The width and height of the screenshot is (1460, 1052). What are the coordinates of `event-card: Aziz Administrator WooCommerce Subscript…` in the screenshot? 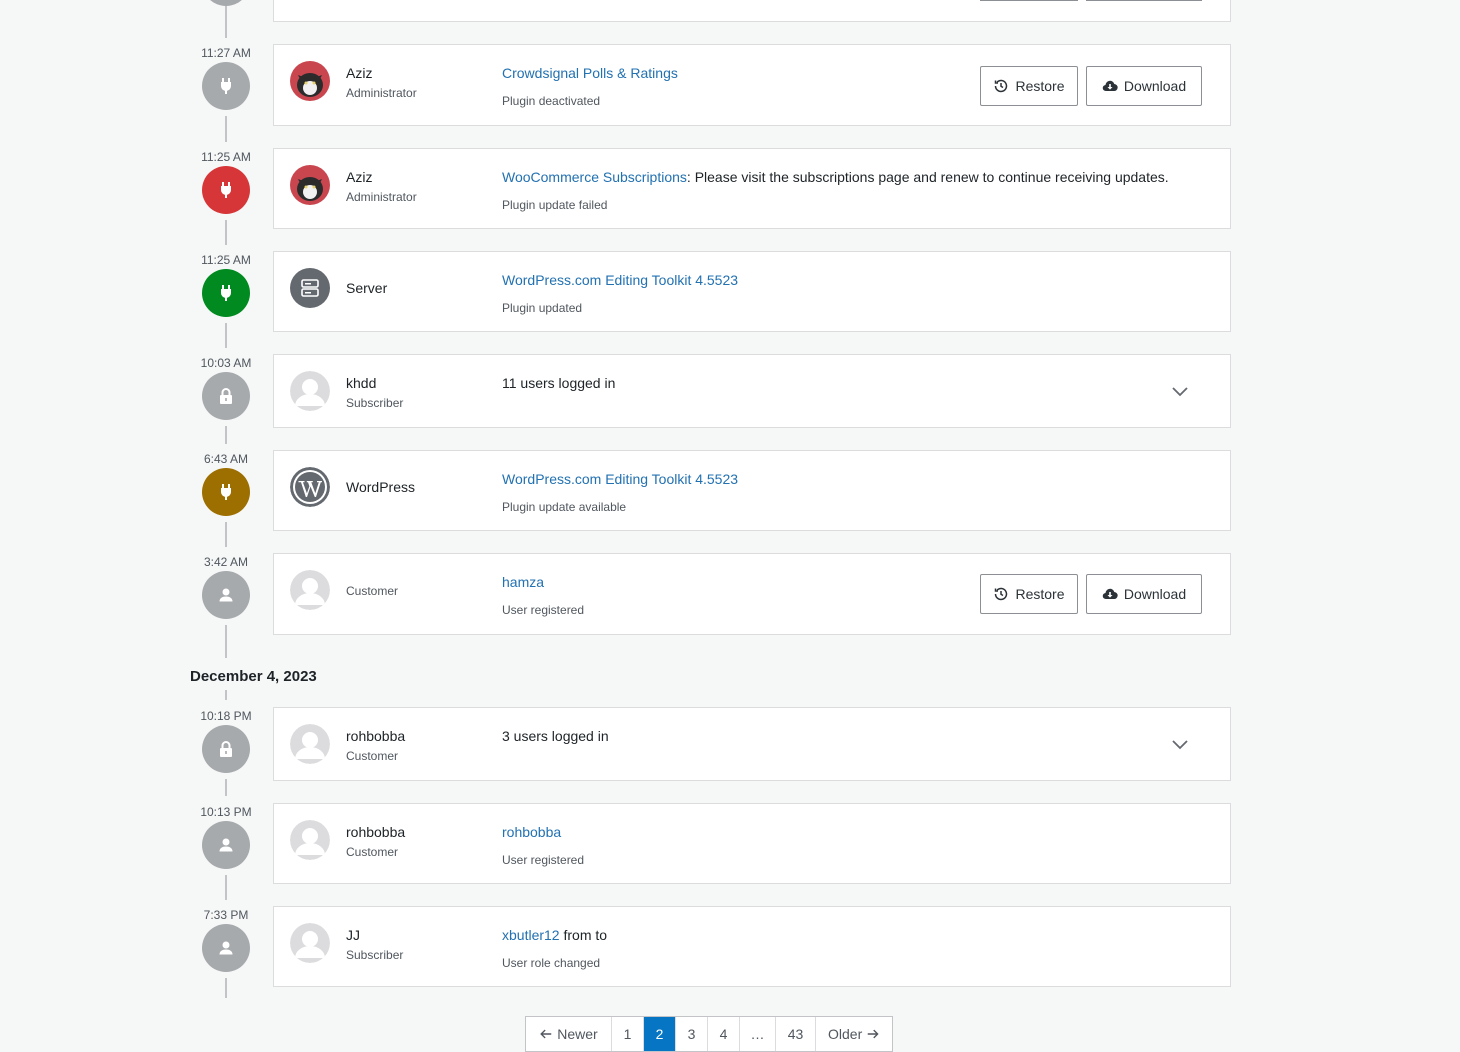 It's located at (752, 188).